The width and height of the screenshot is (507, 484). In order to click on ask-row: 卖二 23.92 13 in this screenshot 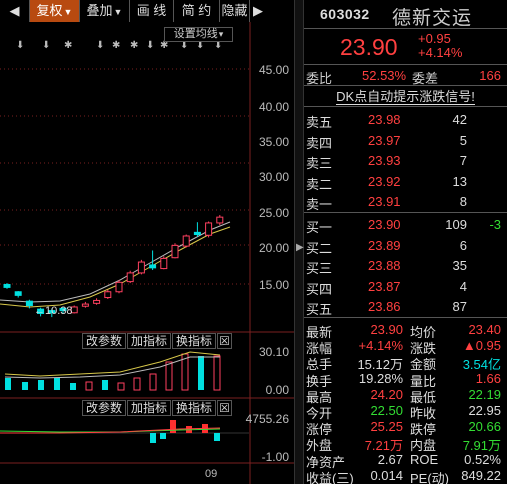, I will do `click(405, 182)`.